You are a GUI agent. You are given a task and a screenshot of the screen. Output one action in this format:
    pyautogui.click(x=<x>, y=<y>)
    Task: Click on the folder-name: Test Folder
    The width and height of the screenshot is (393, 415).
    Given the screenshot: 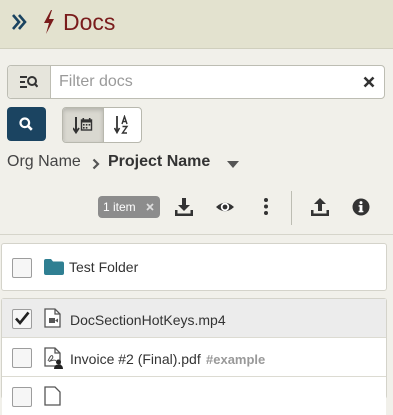 What is the action you would take?
    pyautogui.click(x=104, y=267)
    